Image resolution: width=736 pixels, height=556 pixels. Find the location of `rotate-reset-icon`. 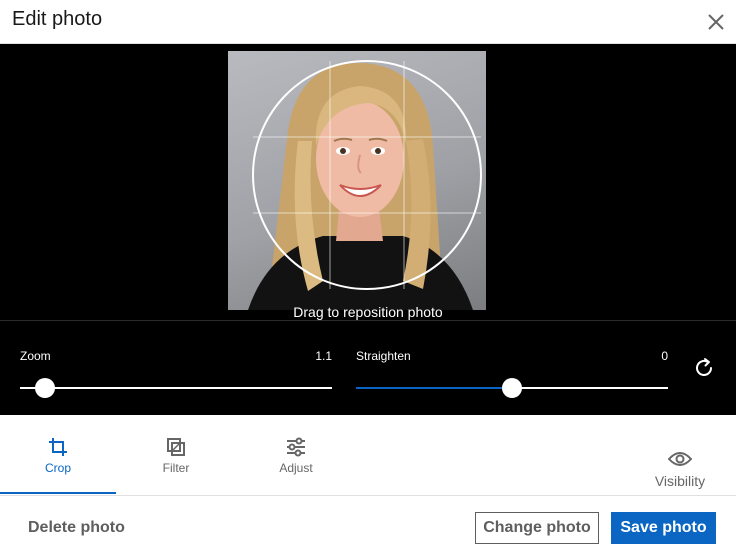

rotate-reset-icon is located at coordinates (704, 367).